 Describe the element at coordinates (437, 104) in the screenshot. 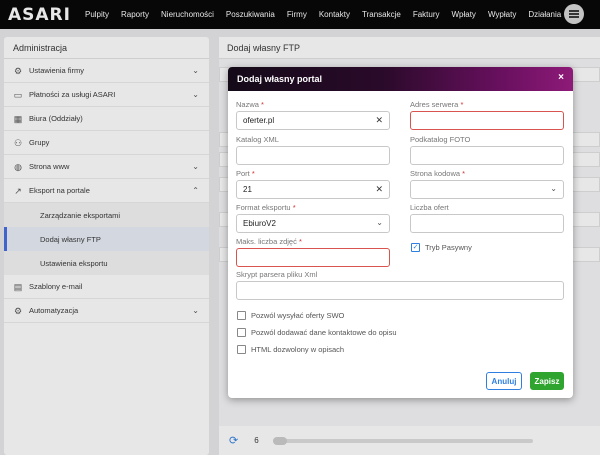

I see `server-label: Adres serwera *` at that location.